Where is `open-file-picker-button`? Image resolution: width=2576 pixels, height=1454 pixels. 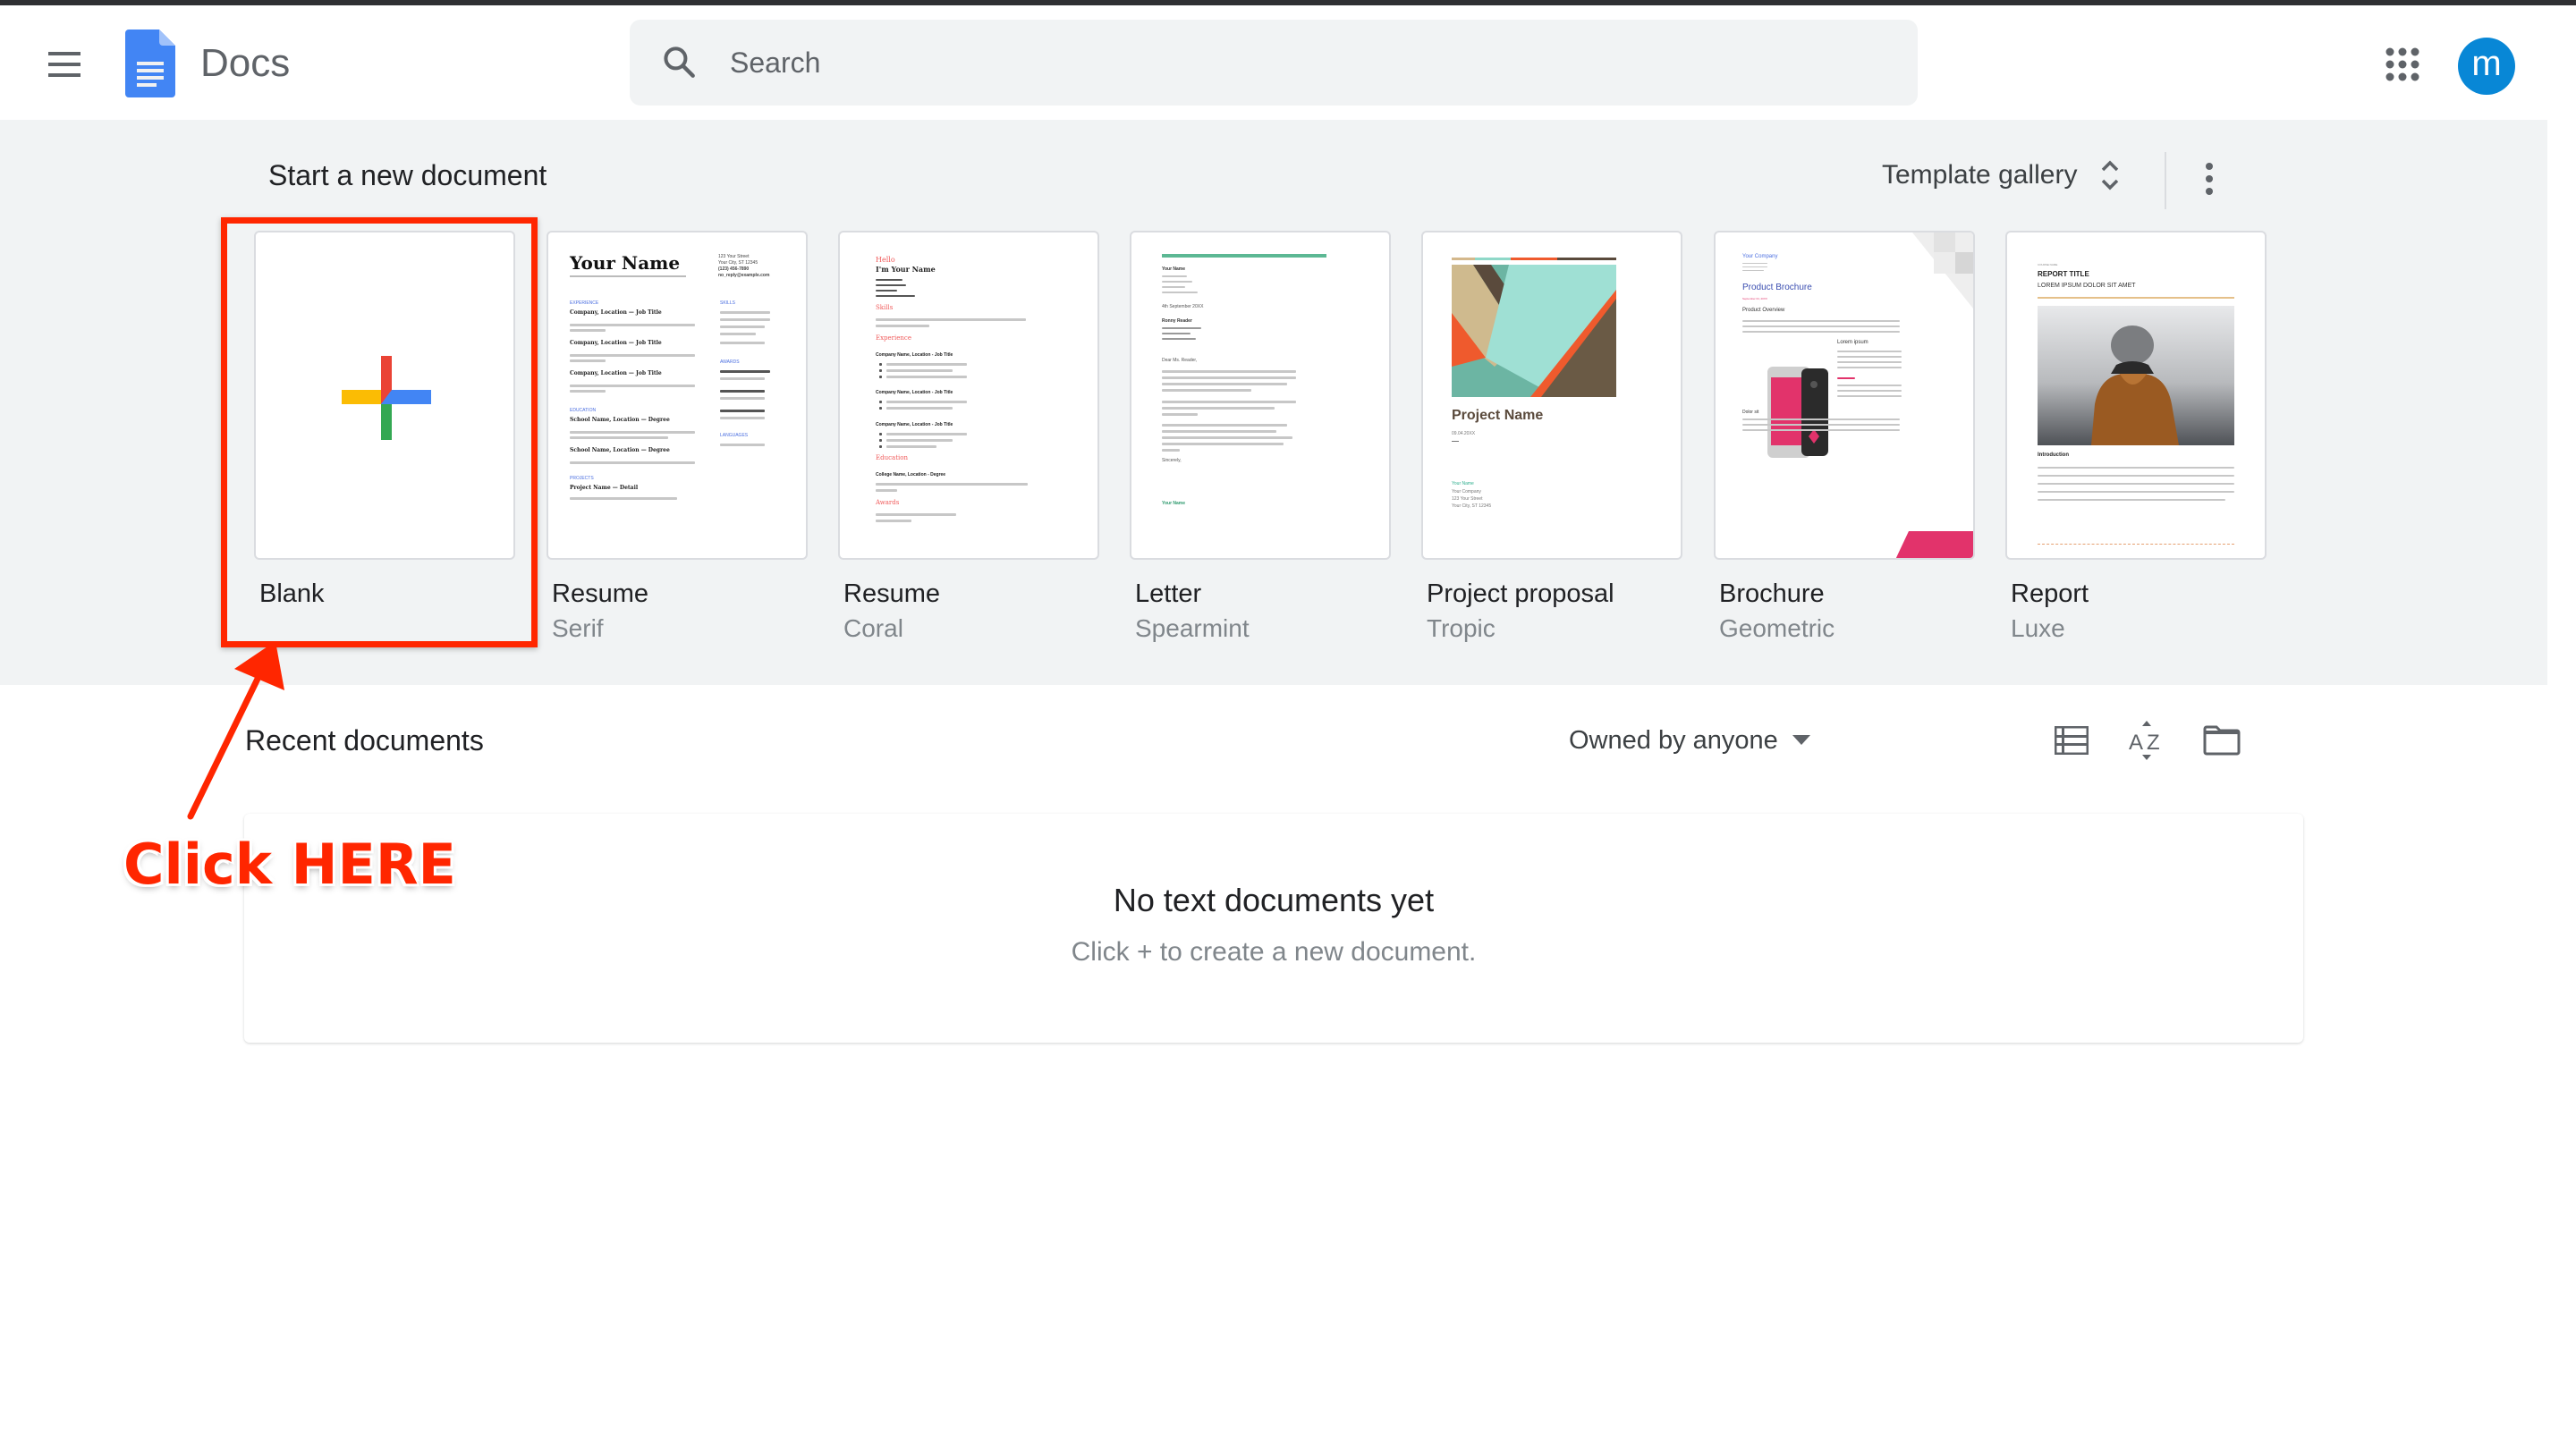 open-file-picker-button is located at coordinates (2222, 740).